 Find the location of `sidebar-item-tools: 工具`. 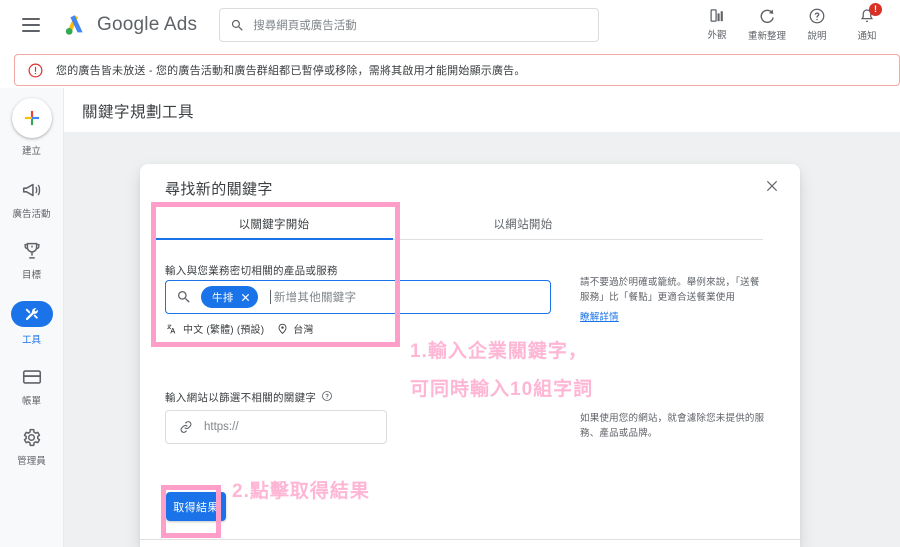

sidebar-item-tools: 工具 is located at coordinates (32, 323).